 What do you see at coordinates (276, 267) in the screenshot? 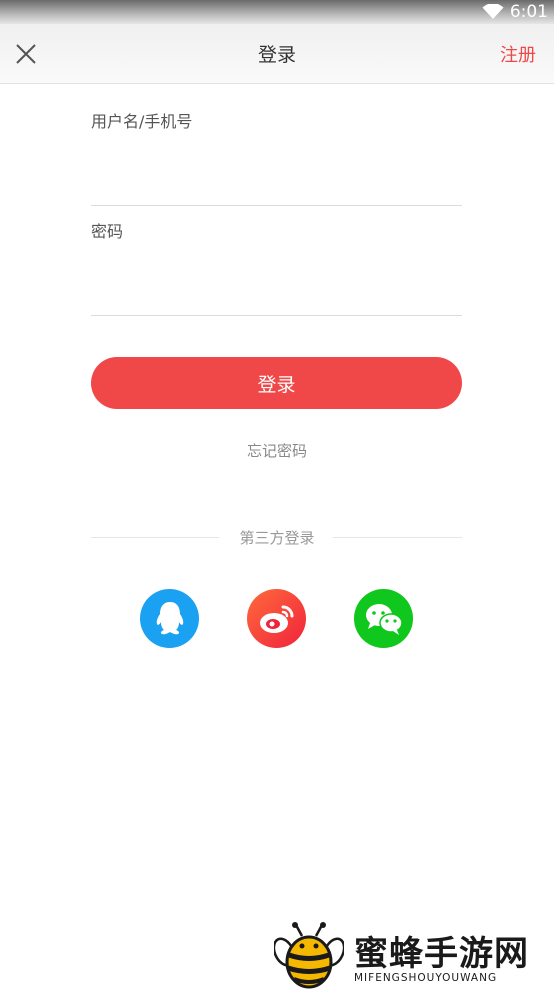
I see `password-field: 密码` at bounding box center [276, 267].